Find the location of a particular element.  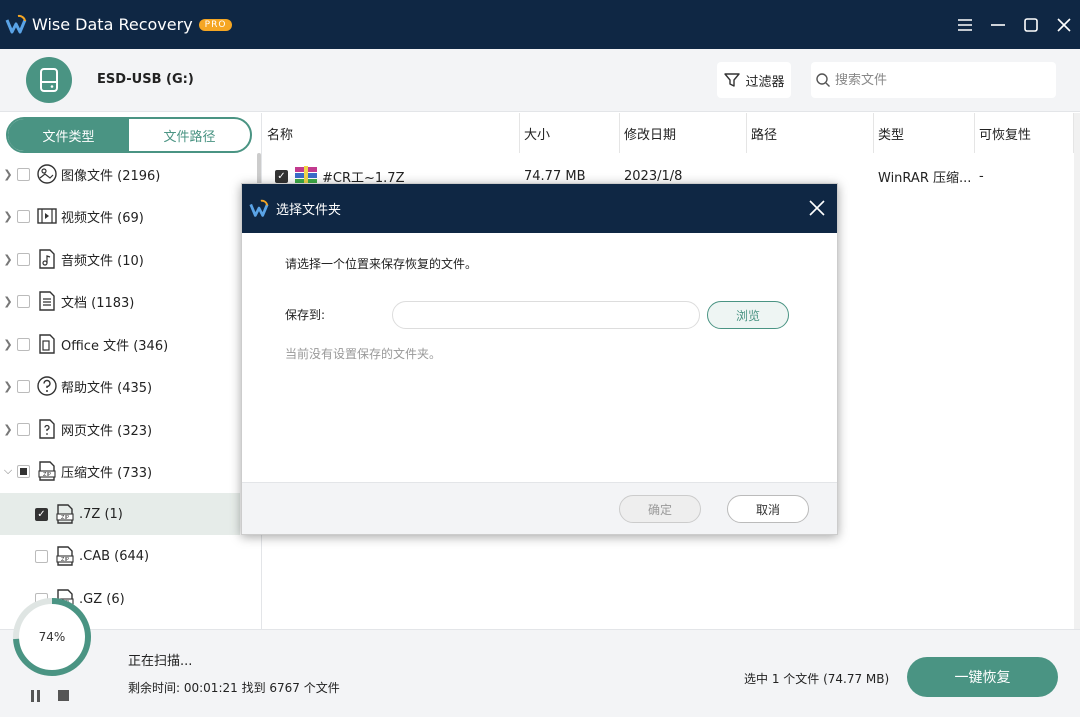

sidebar-item-label: .7Z (1) is located at coordinates (101, 514).